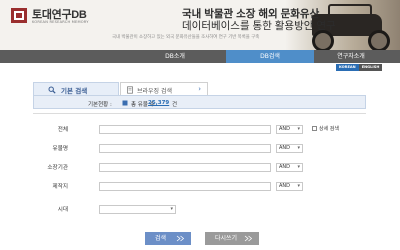 The image size is (400, 250). What do you see at coordinates (351, 56) in the screenshot?
I see `nav-researchers: 연구자소개` at bounding box center [351, 56].